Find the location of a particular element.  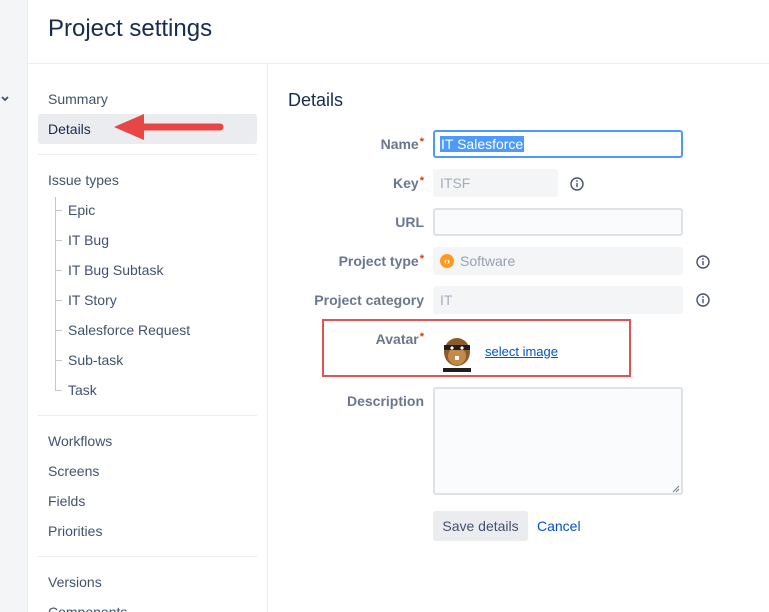

project-type-field: ‹› Software is located at coordinates (558, 261).